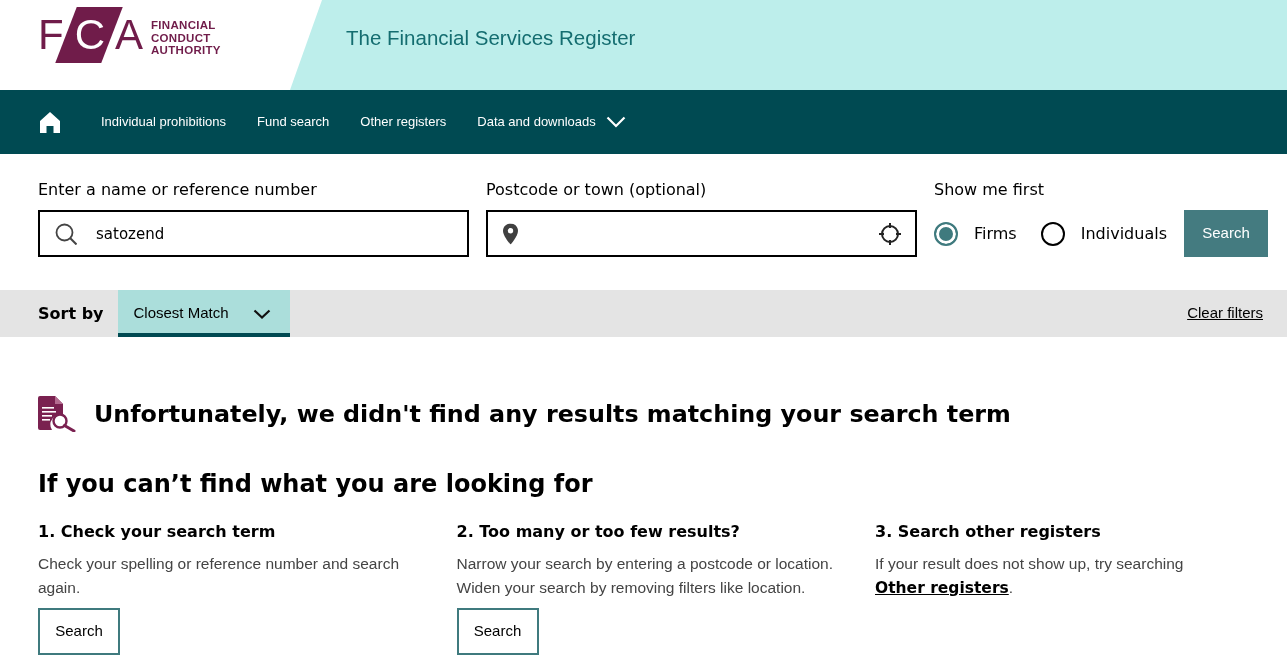 This screenshot has height=672, width=1287. I want to click on no-results-heading: Unfortunately, we didn't find any results matching your search term, so click(552, 414).